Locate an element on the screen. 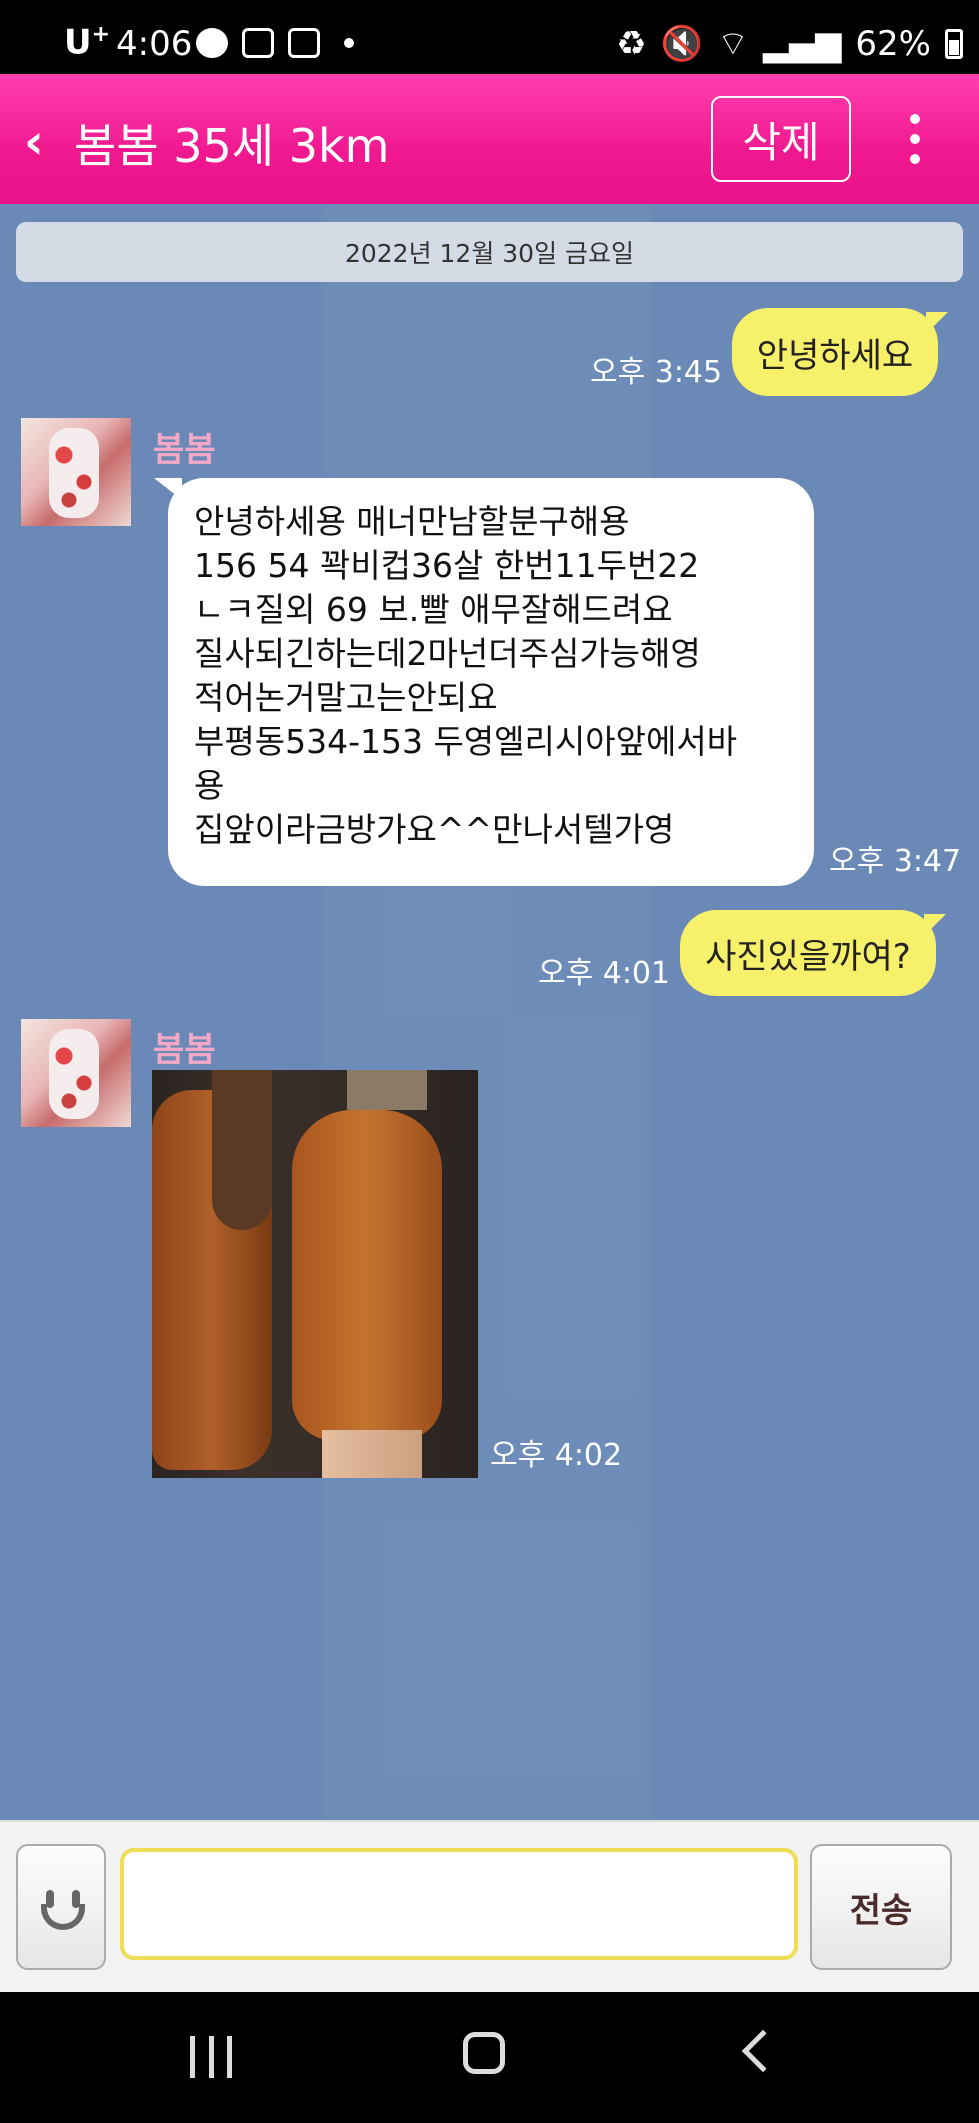 The image size is (979, 2123). home-icon is located at coordinates (484, 2053).